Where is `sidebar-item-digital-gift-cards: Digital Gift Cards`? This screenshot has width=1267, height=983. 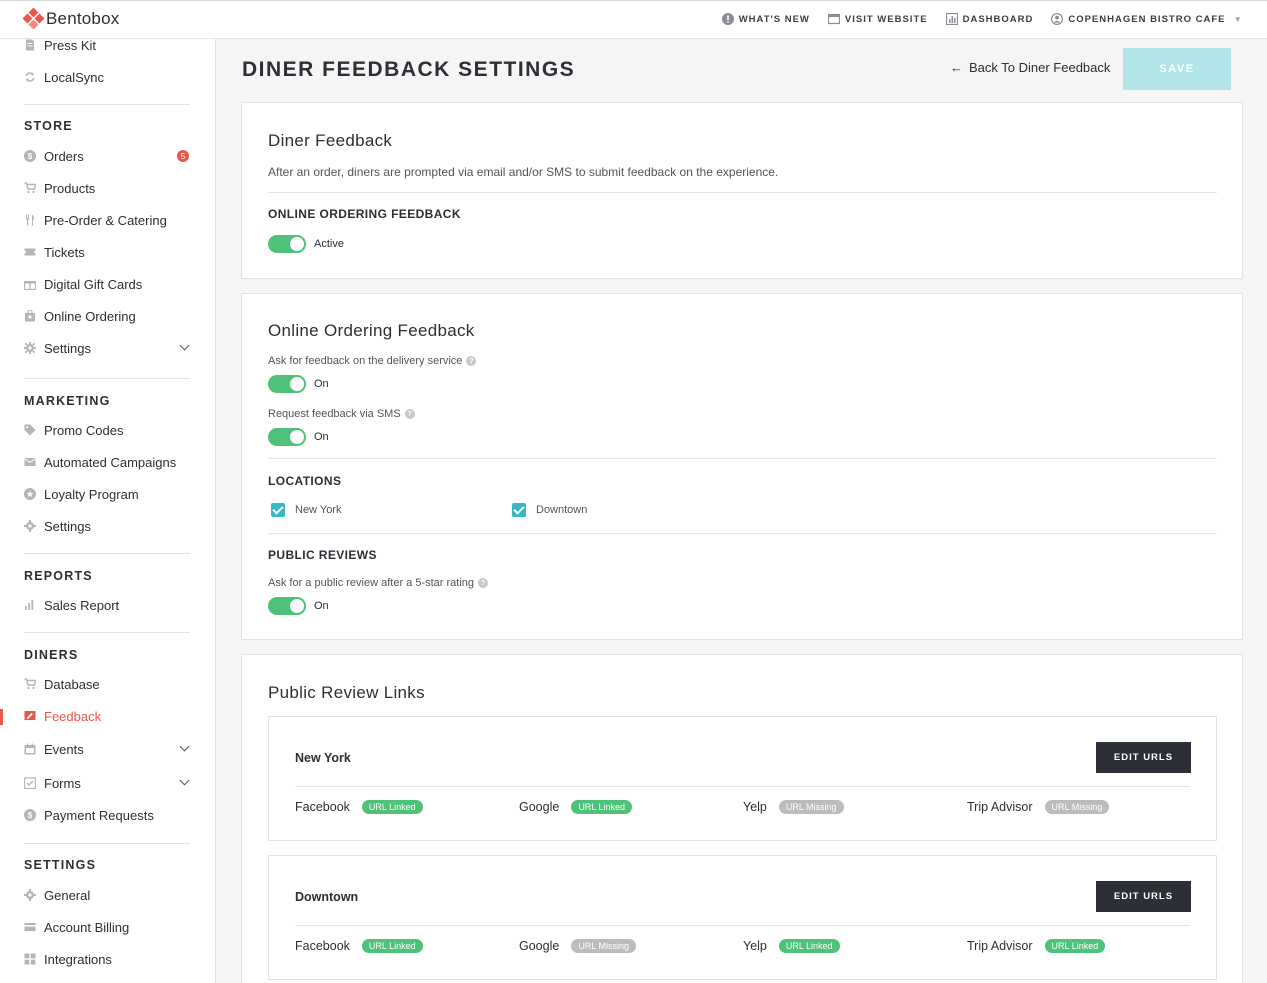
sidebar-item-digital-gift-cards: Digital Gift Cards is located at coordinates (107, 284).